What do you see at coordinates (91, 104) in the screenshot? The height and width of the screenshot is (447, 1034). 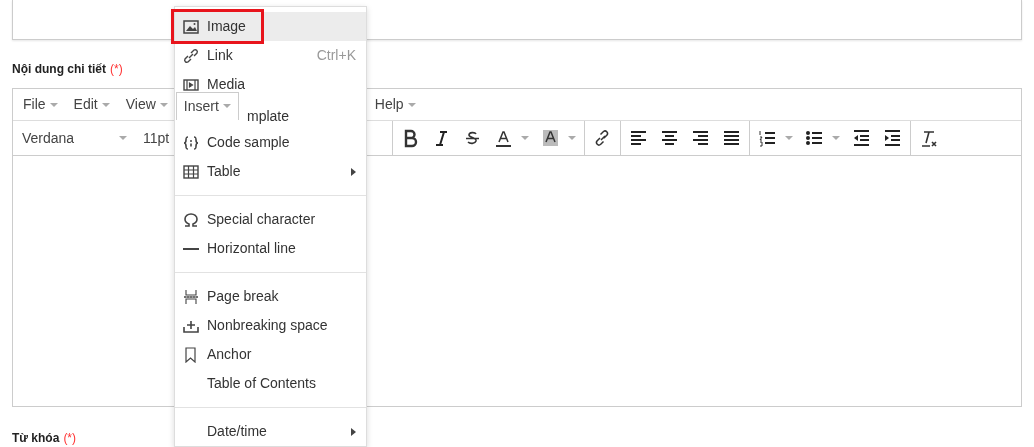 I see `menu-button: Edit` at bounding box center [91, 104].